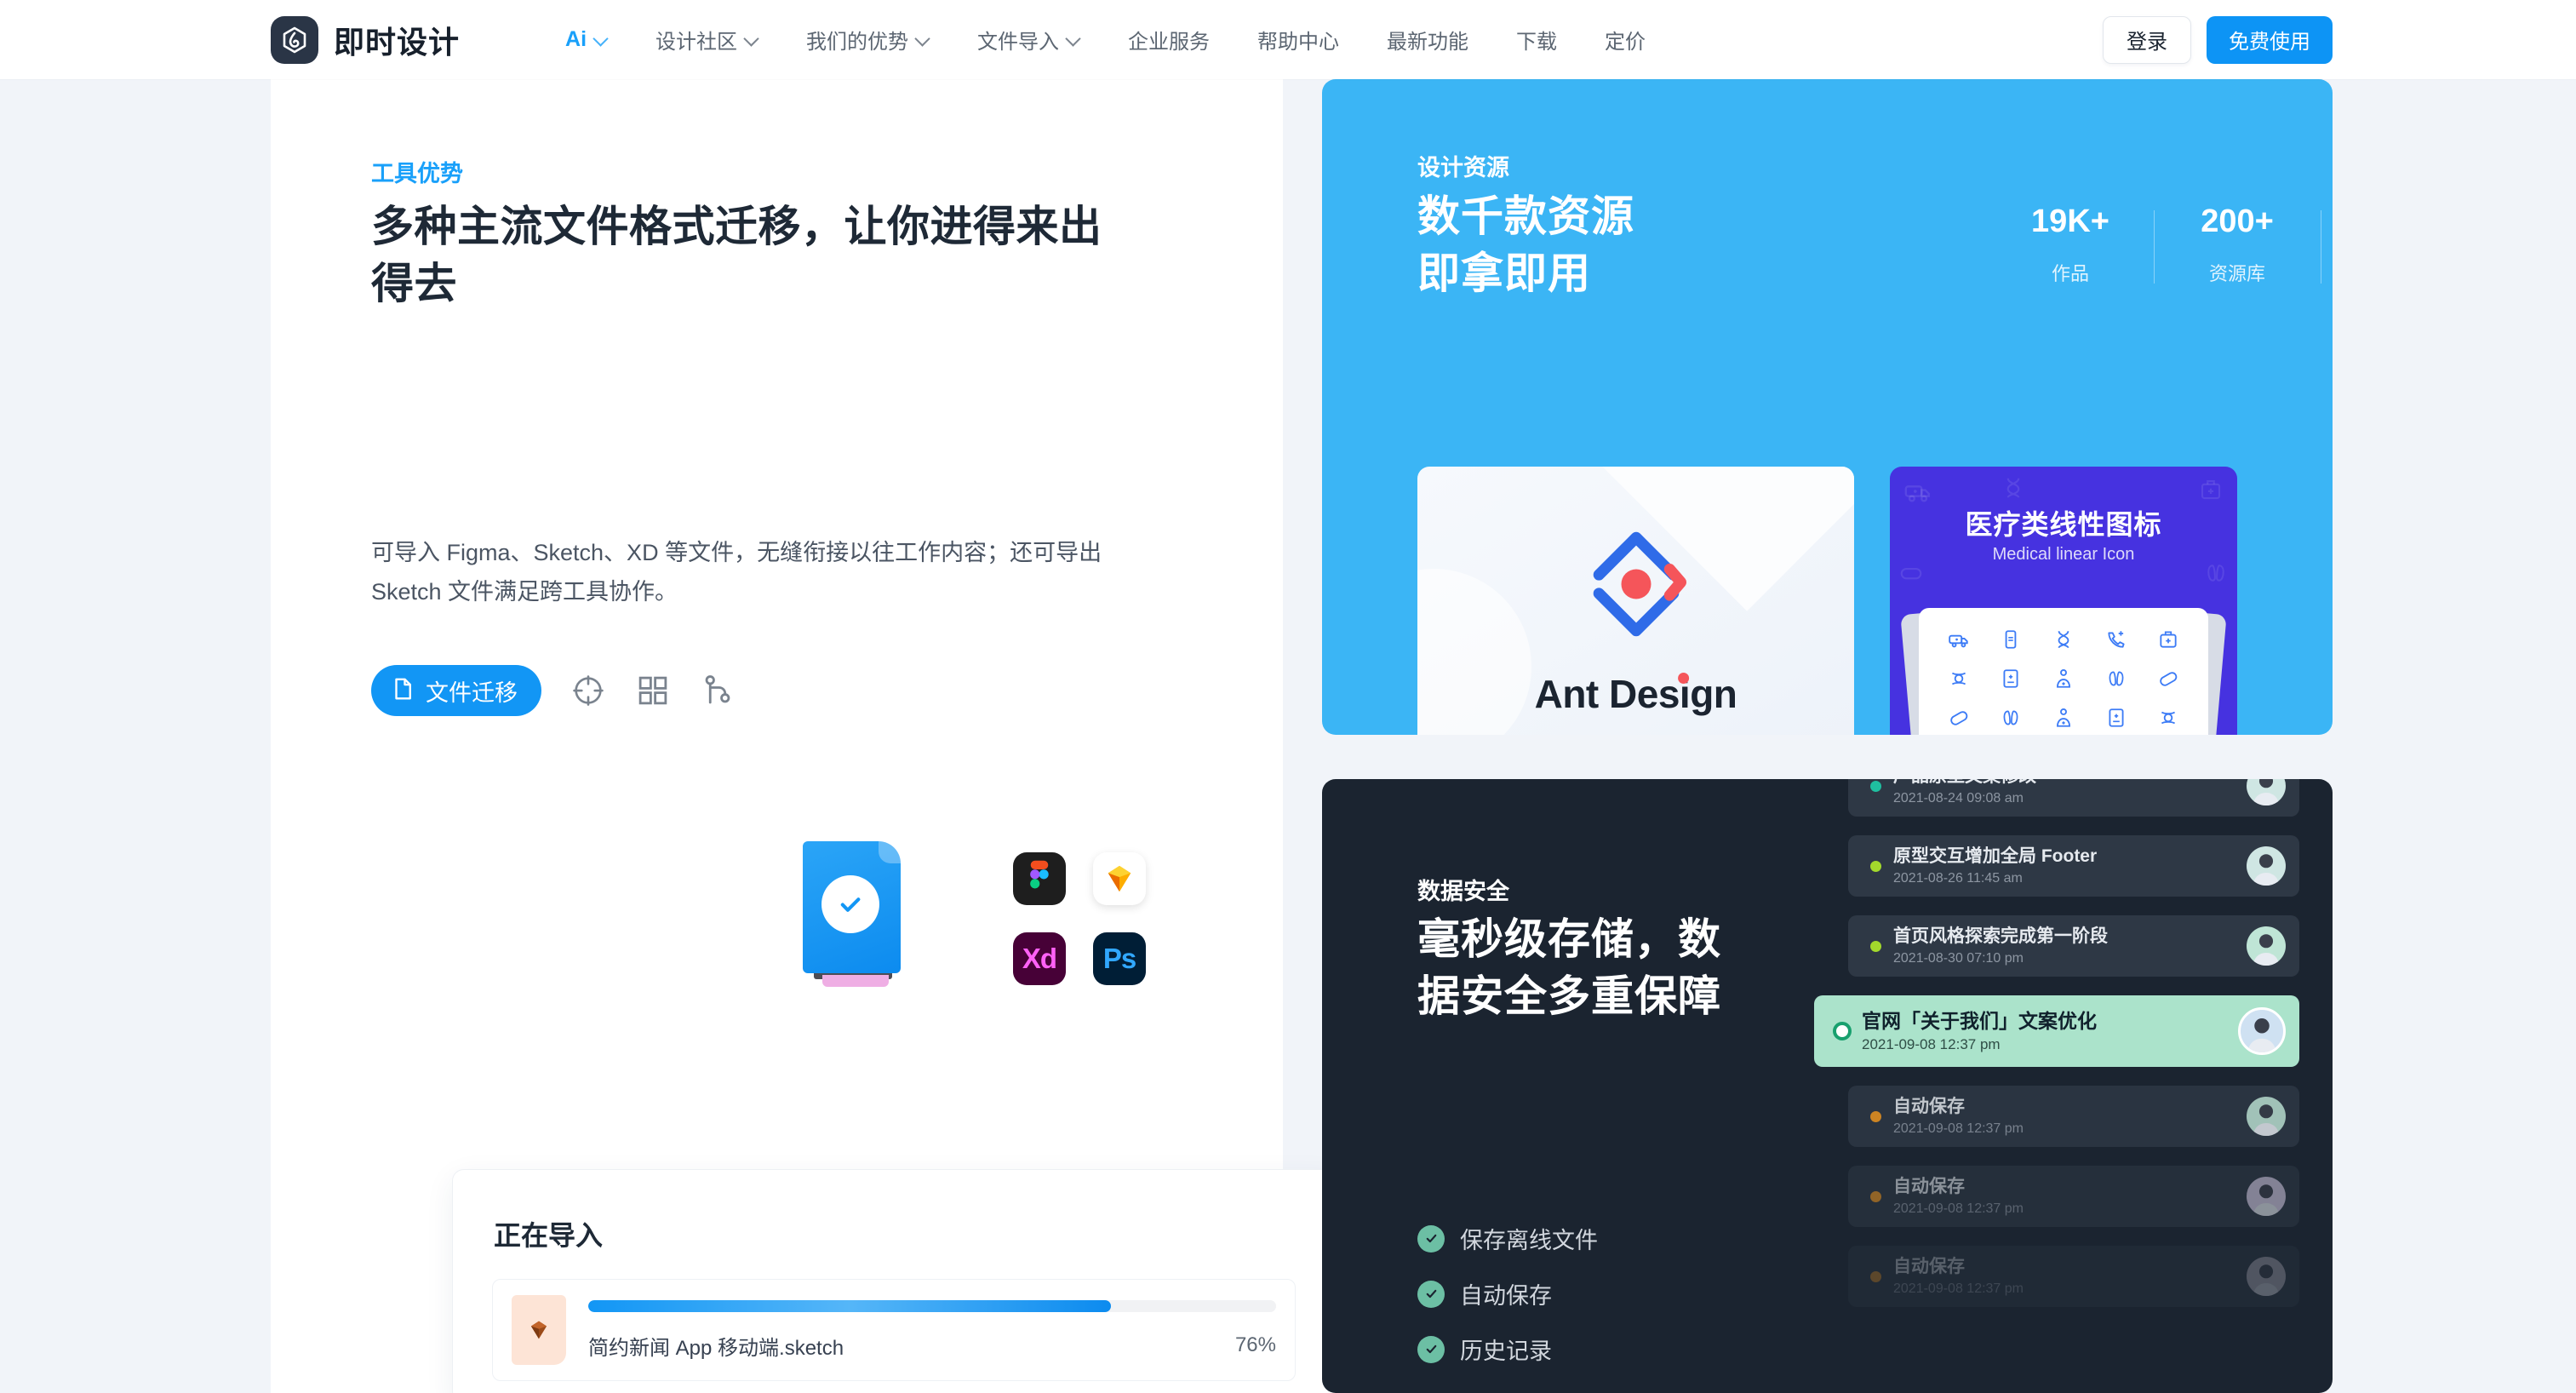  I want to click on stat-libraries: 200+ 资源库, so click(2238, 245).